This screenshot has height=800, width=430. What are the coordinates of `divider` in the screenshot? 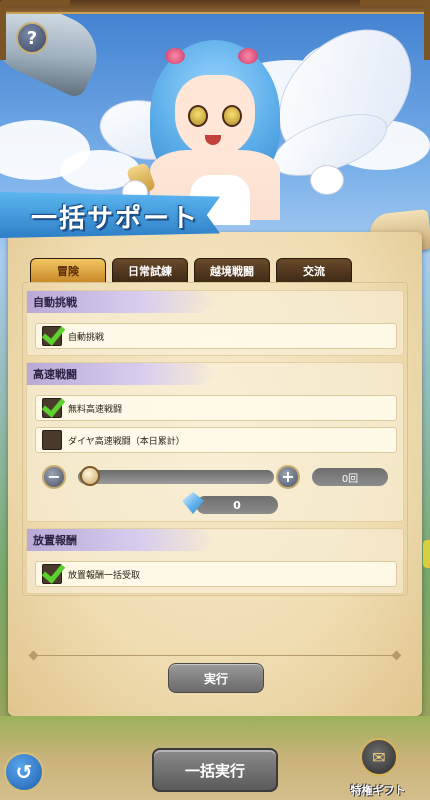 It's located at (215, 655).